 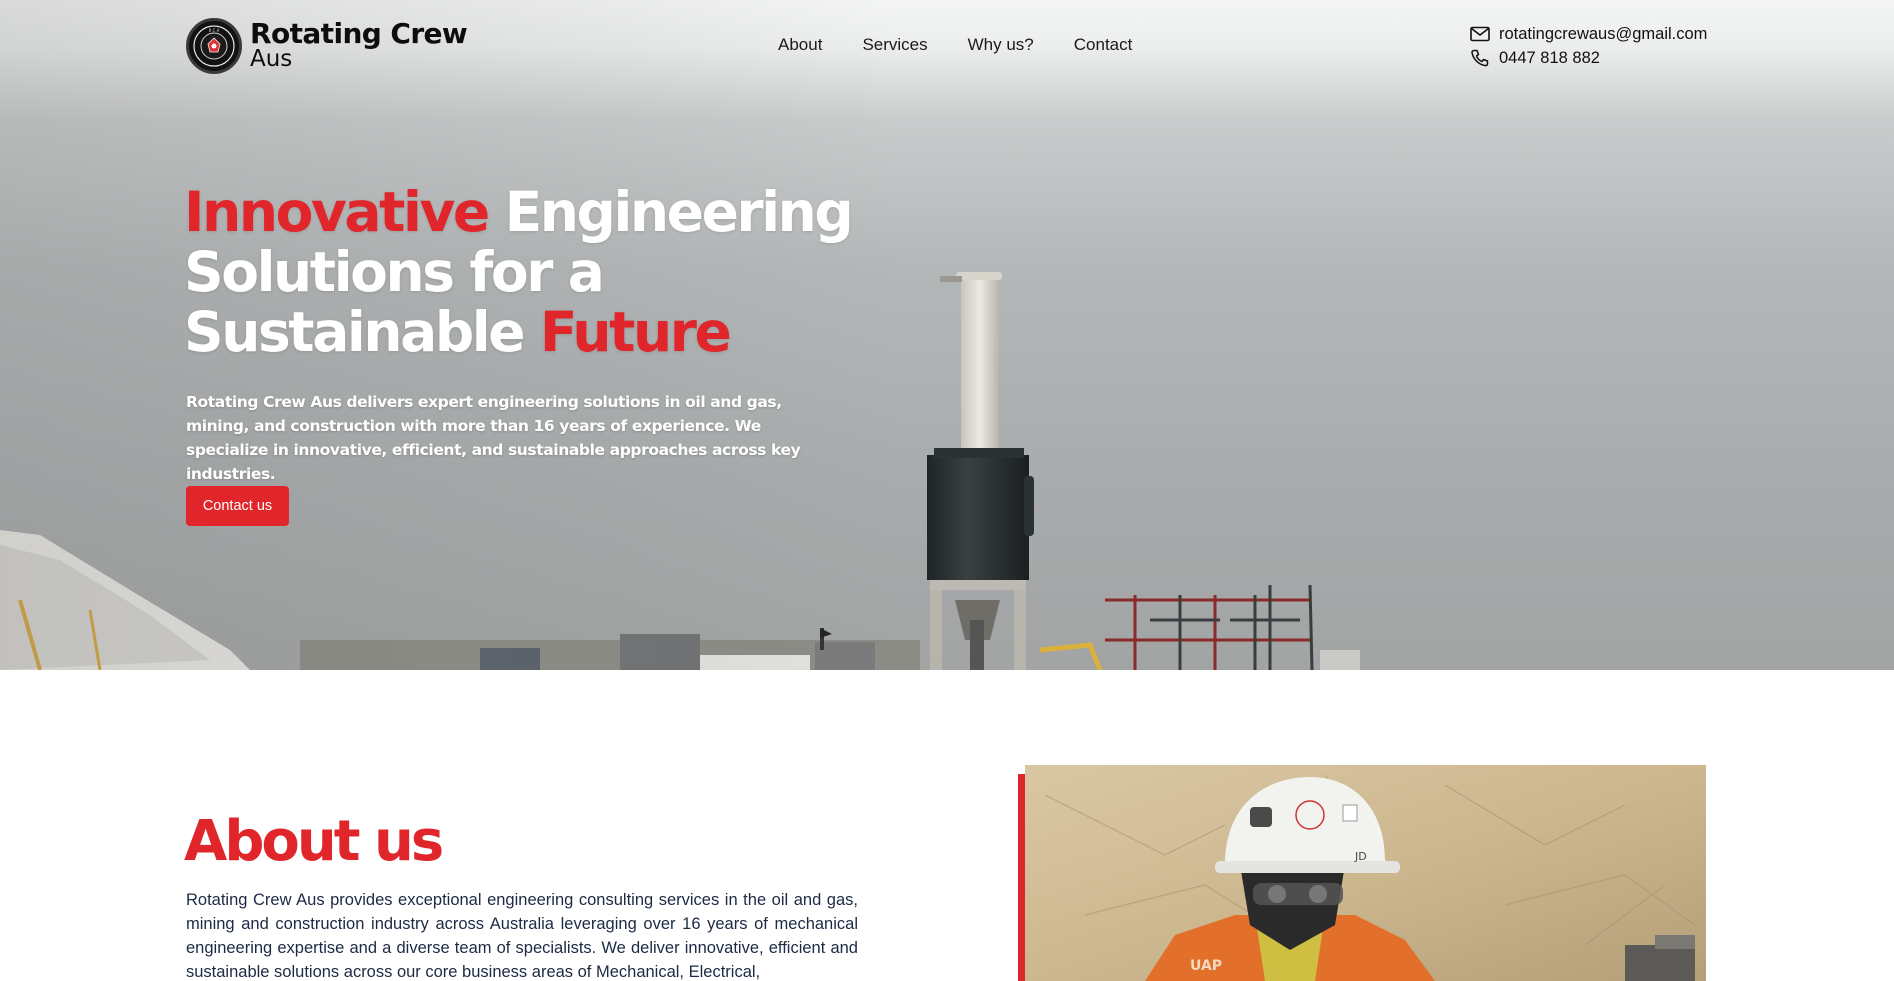 What do you see at coordinates (894, 45) in the screenshot?
I see `nav-services: Services` at bounding box center [894, 45].